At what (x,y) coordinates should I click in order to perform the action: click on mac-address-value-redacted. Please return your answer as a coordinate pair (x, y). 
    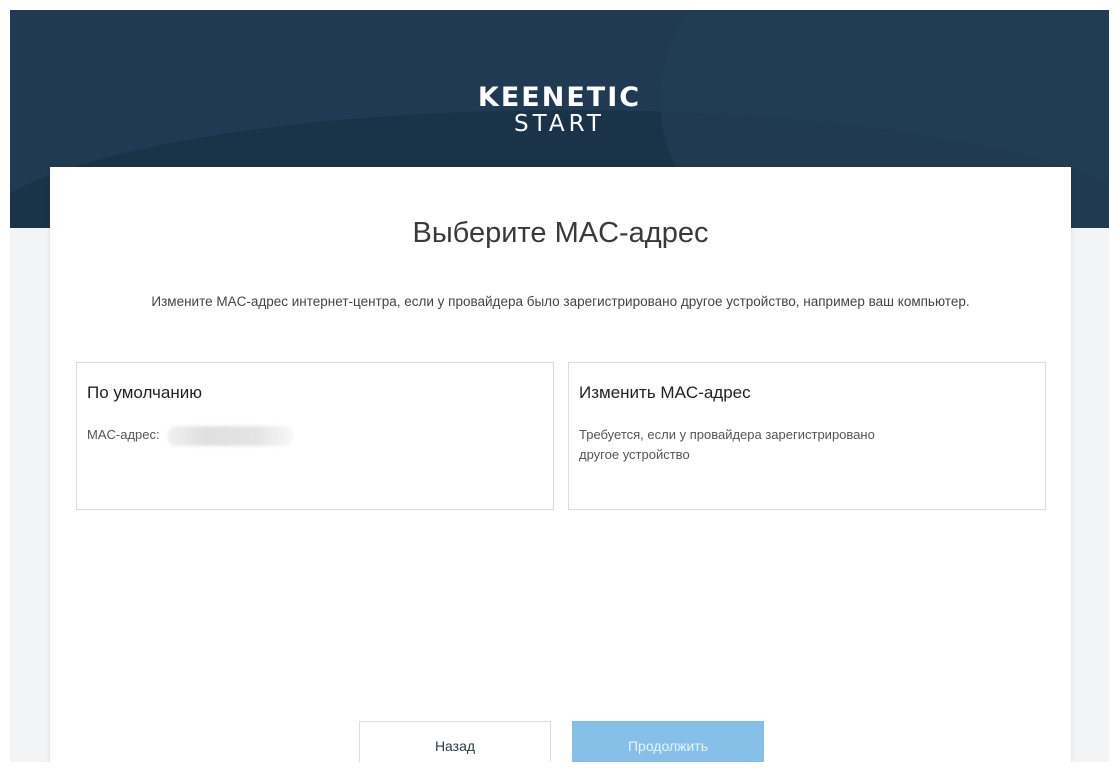
    Looking at the image, I should click on (230, 435).